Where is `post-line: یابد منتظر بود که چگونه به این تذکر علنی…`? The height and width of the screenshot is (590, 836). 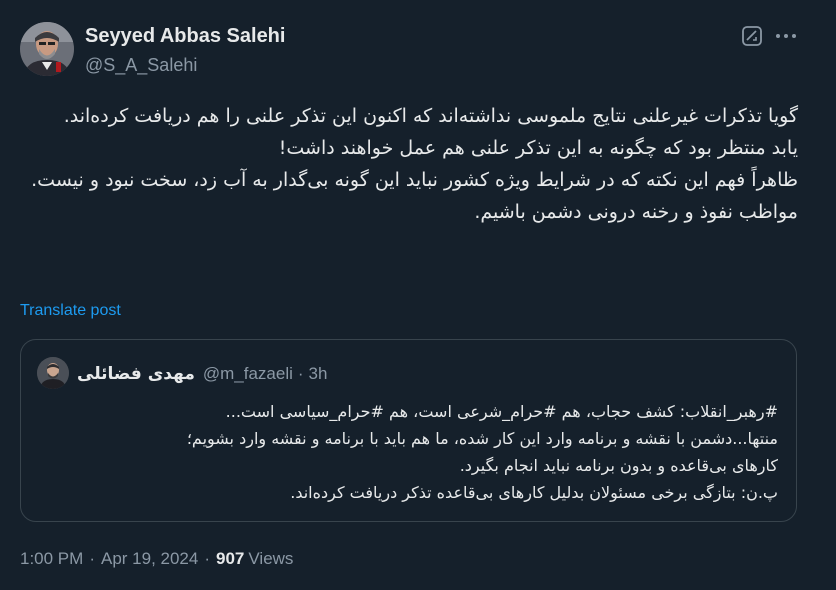
post-line: یابد منتظر بود که چگونه به این تذکر علنی… is located at coordinates (538, 148).